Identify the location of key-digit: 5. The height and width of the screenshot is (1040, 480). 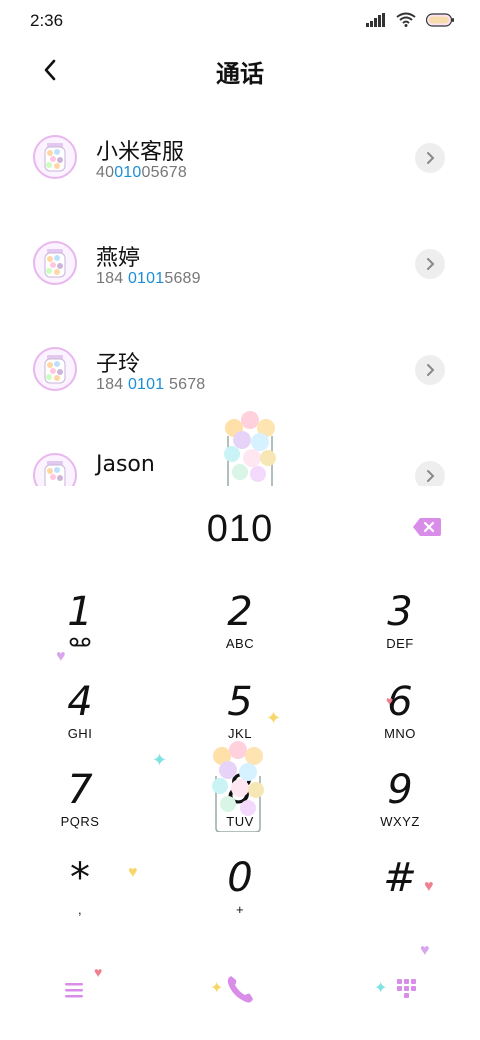
(240, 702).